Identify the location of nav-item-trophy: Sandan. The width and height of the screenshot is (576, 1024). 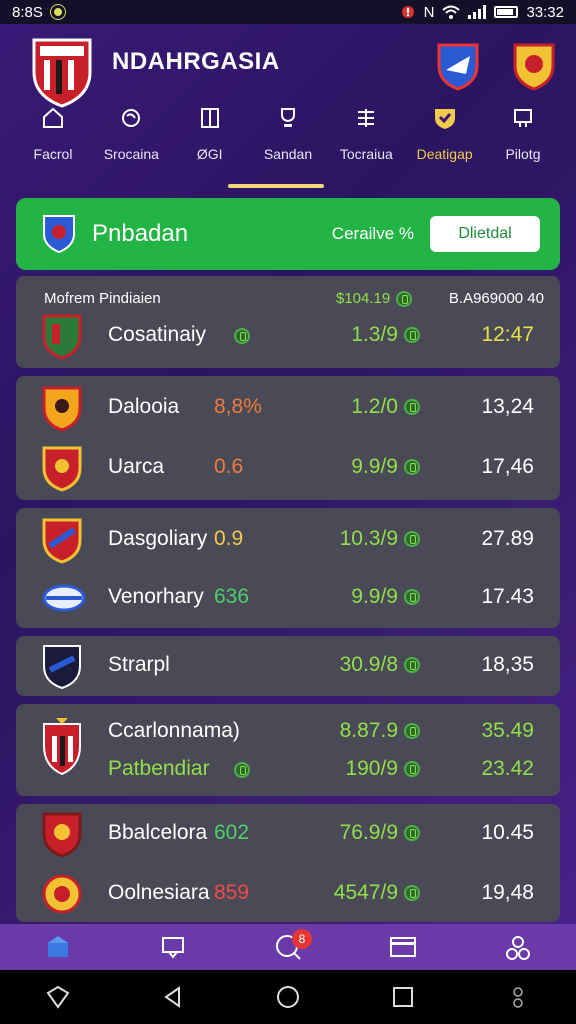
(288, 133).